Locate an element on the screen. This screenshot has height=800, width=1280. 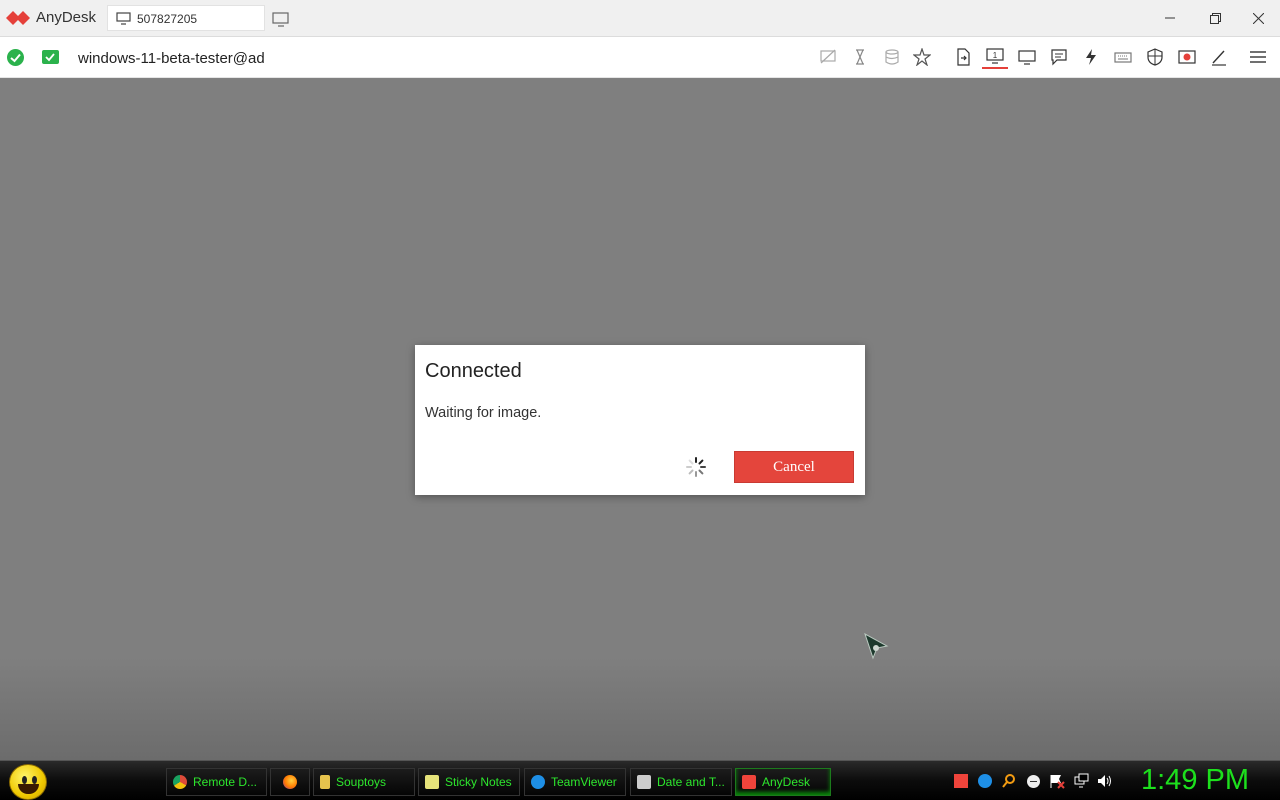
firefox-icon is located at coordinates (290, 782).